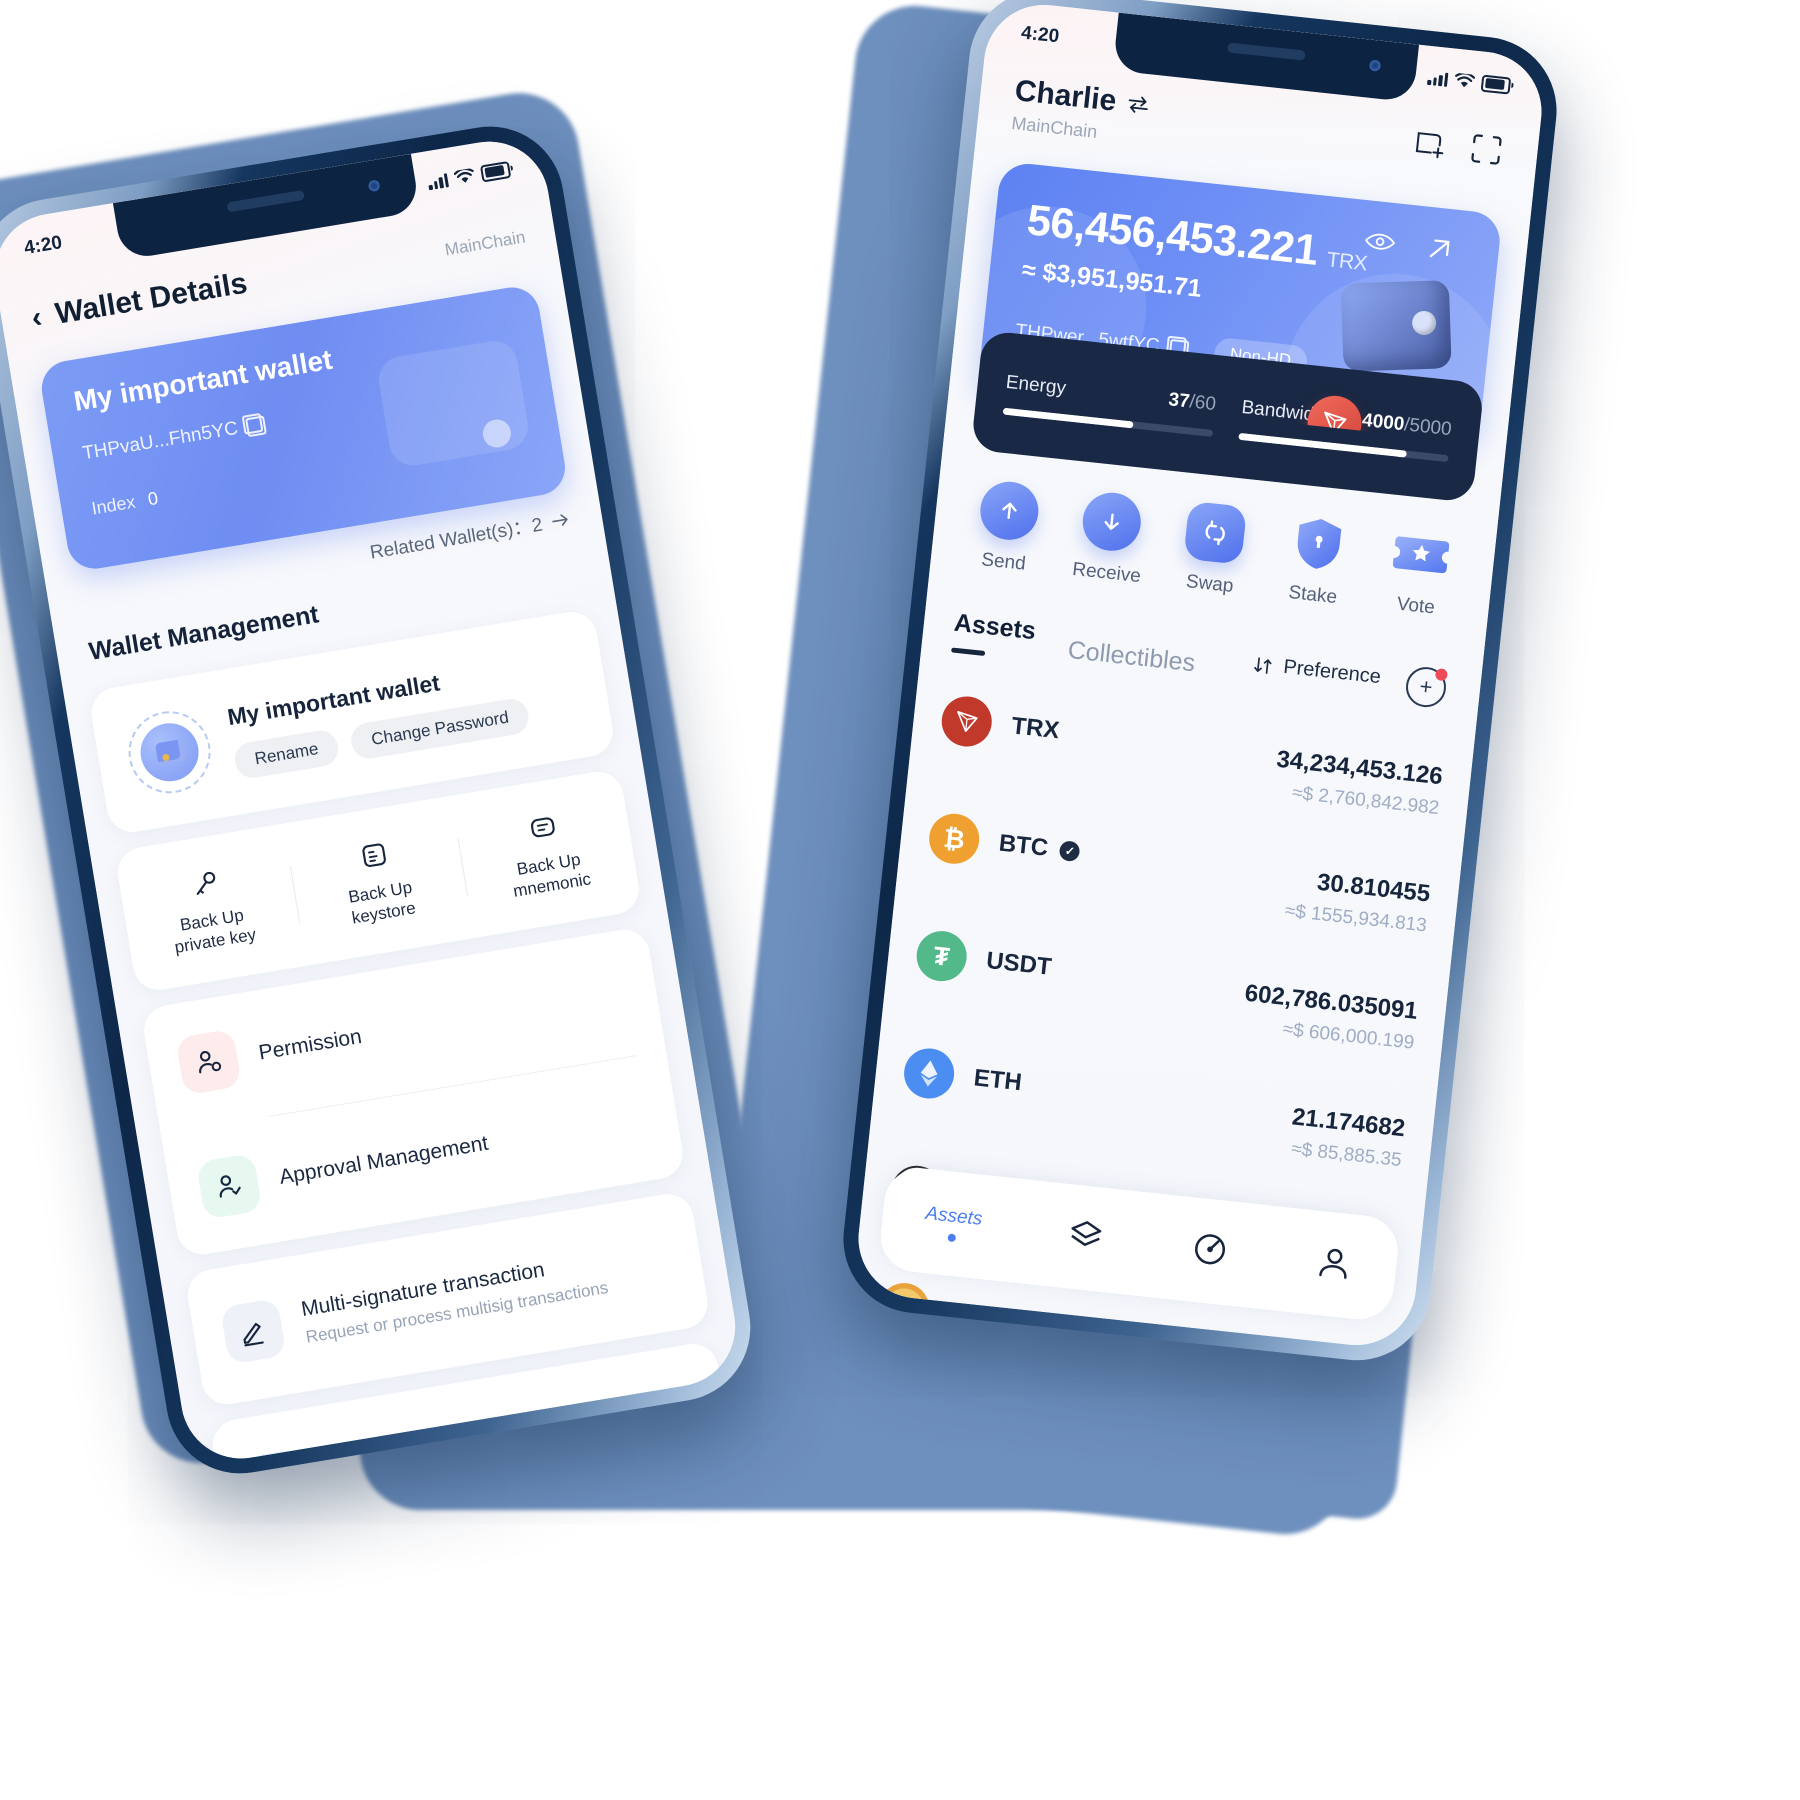  Describe the element at coordinates (942, 956) in the screenshot. I see `tether-icon: ₮` at that location.